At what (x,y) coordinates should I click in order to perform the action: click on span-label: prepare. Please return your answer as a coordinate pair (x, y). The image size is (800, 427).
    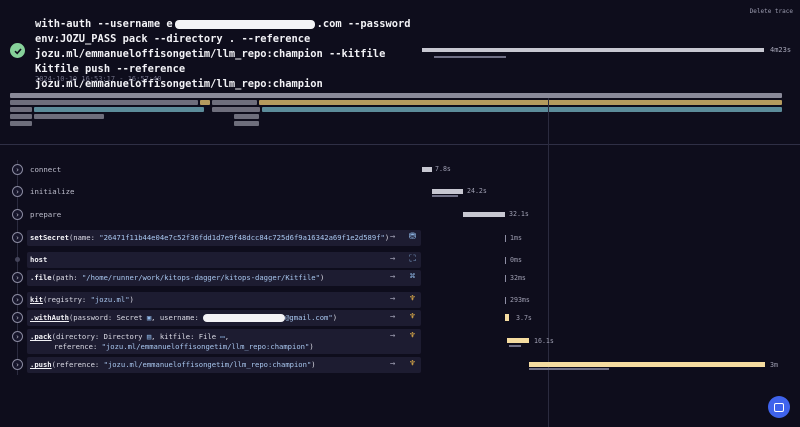
    Looking at the image, I should click on (46, 214).